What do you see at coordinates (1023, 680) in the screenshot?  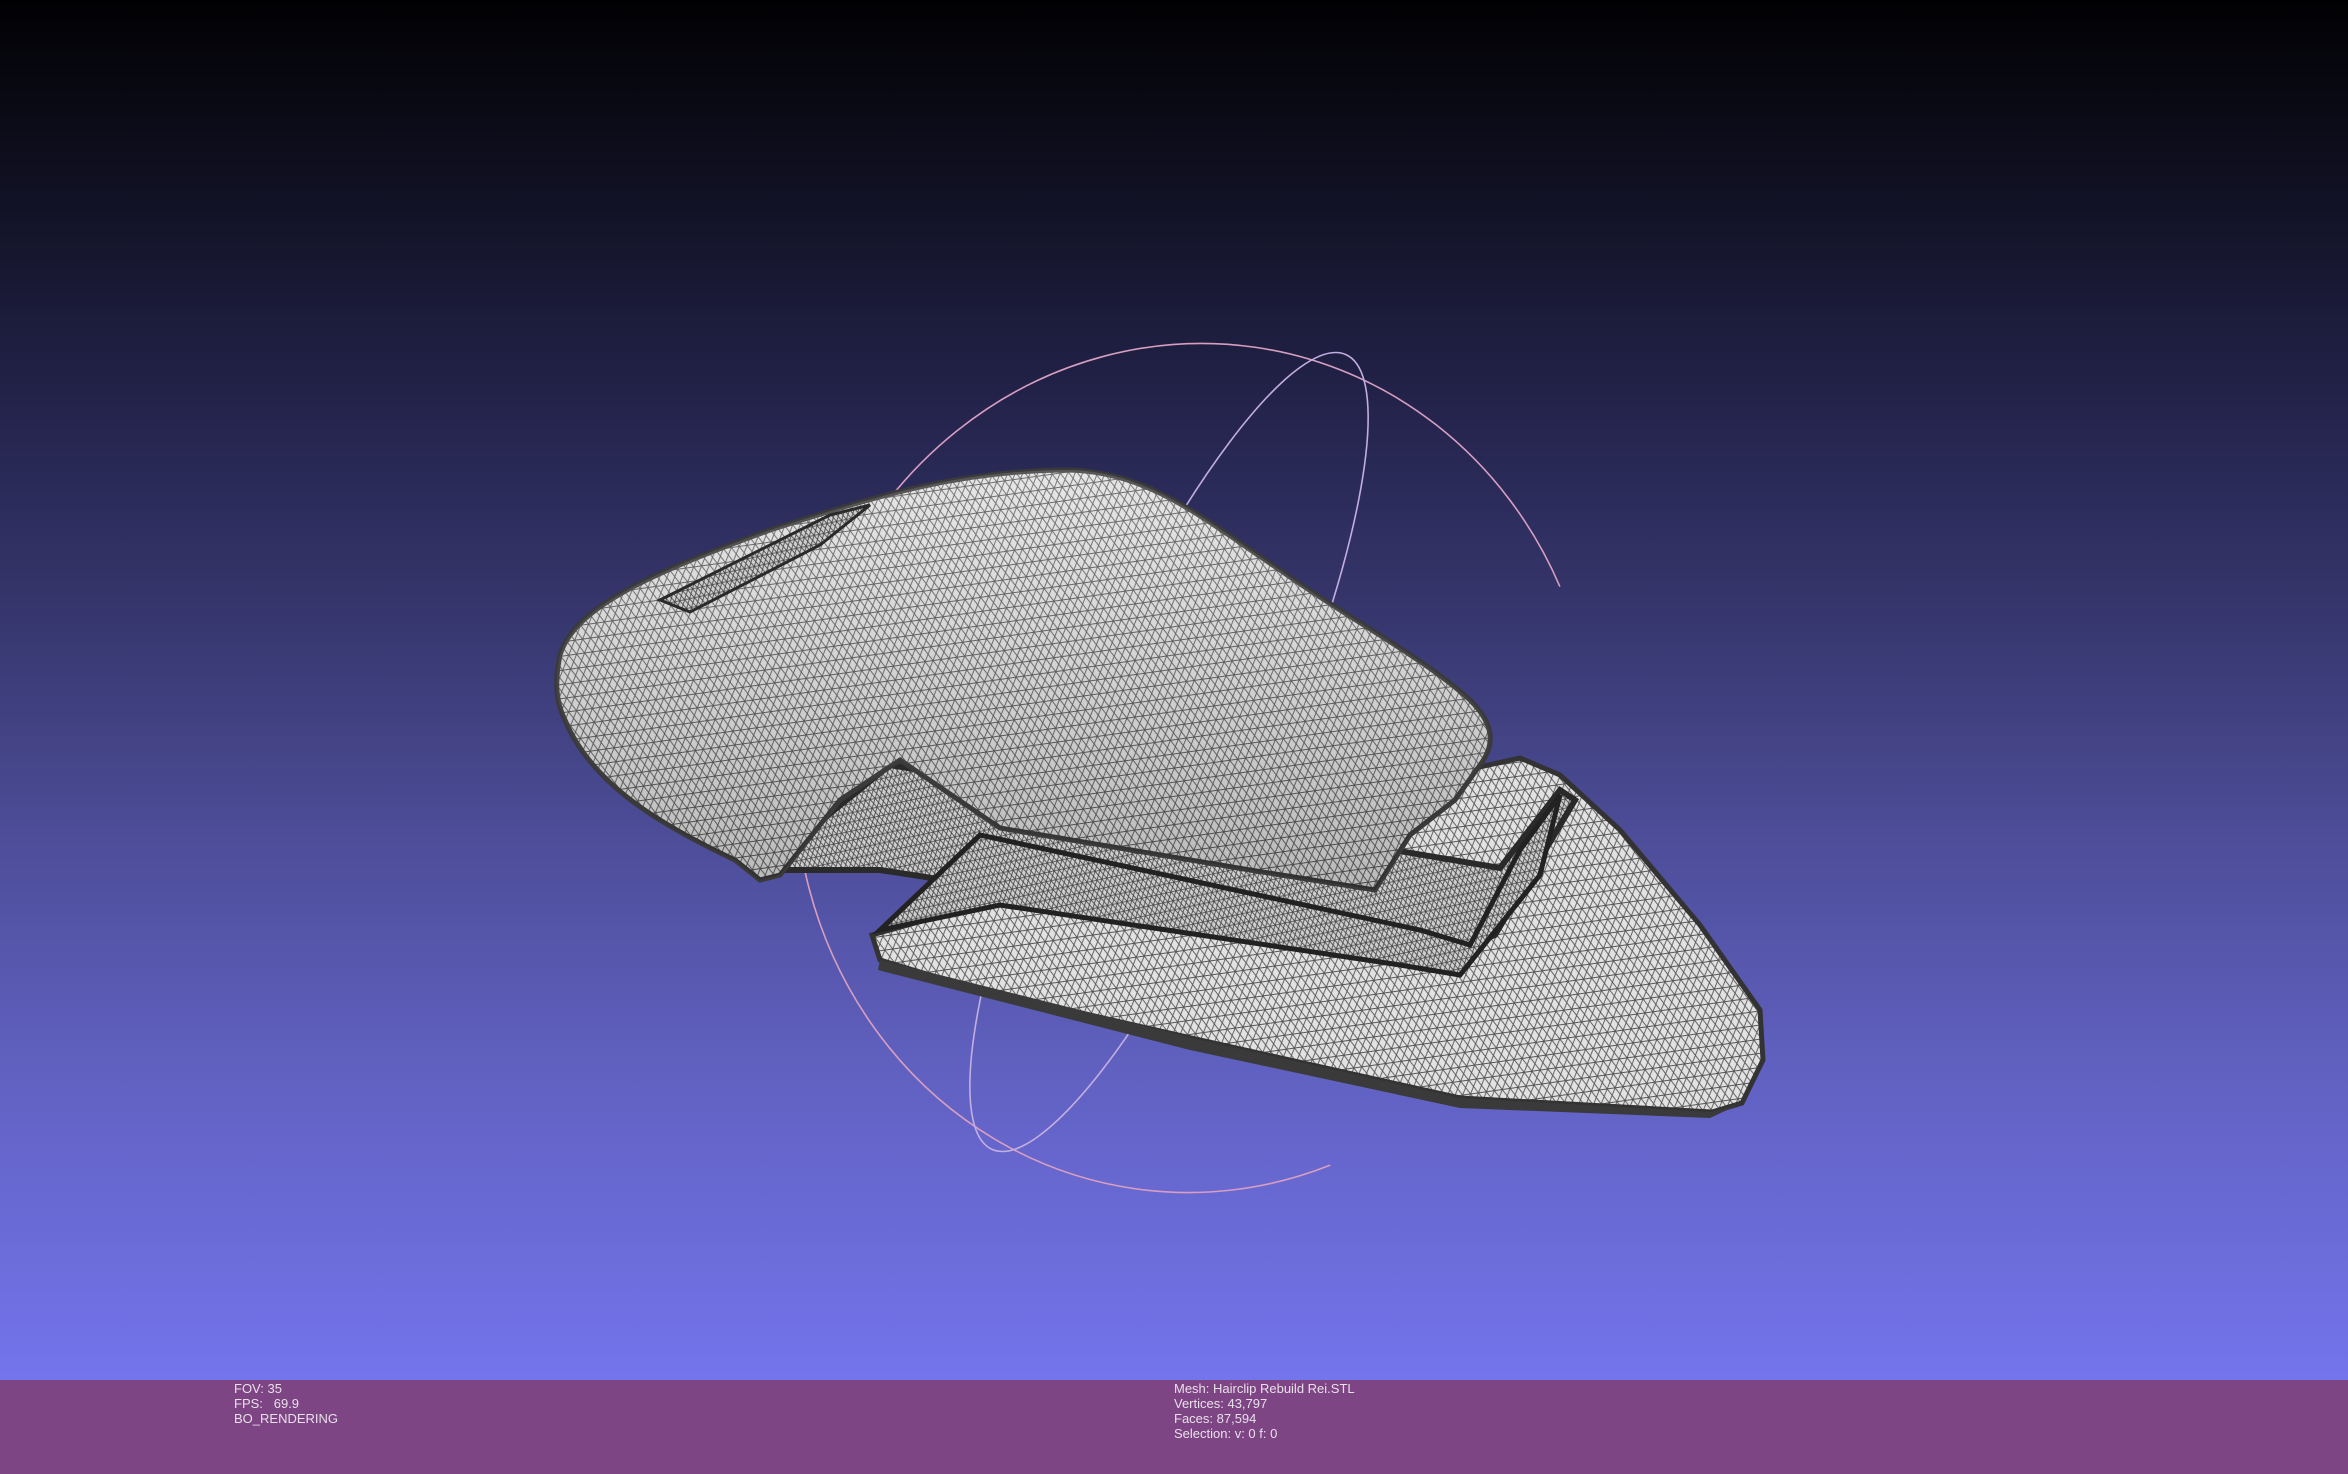 I see `mesh-shading` at bounding box center [1023, 680].